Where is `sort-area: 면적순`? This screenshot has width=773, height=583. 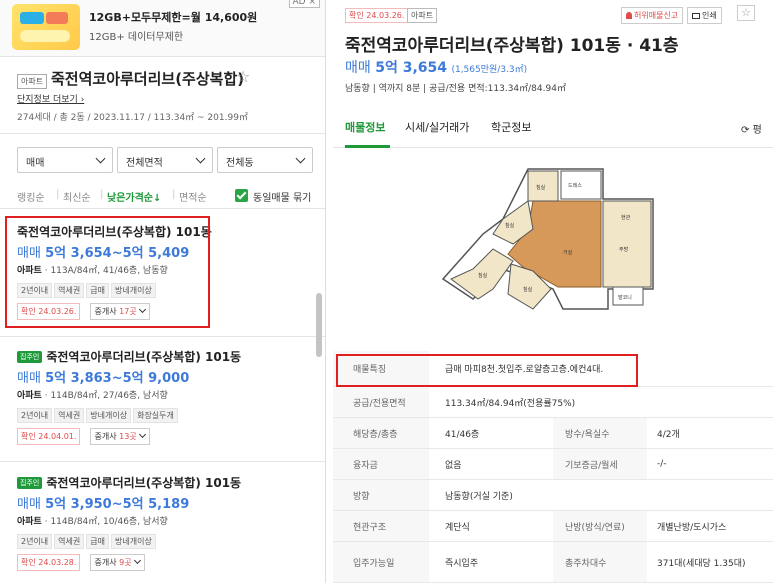
sort-area: 면적순 is located at coordinates (193, 196).